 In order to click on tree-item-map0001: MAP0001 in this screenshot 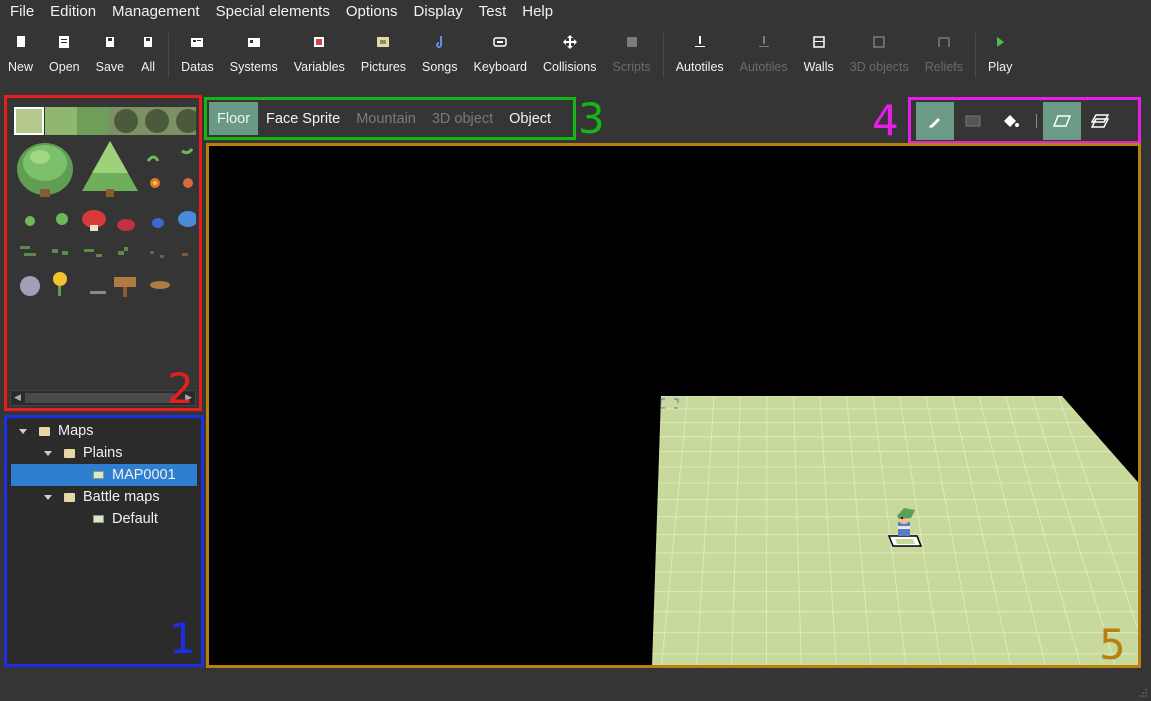, I will do `click(104, 475)`.